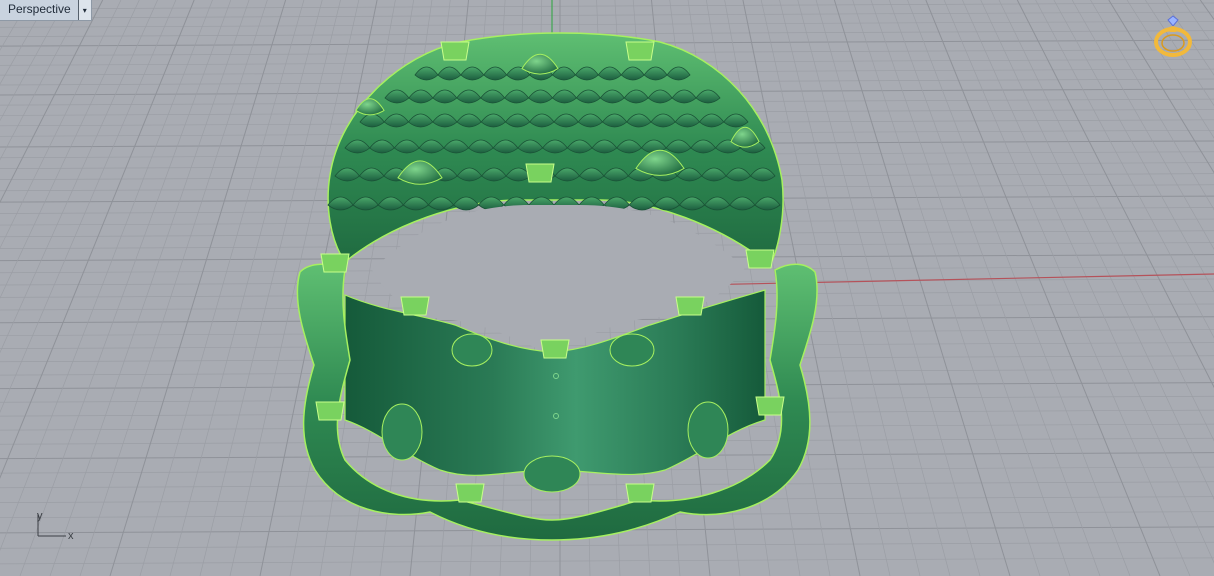 The height and width of the screenshot is (576, 1214). I want to click on ring-with-gem-icon, so click(1173, 37).